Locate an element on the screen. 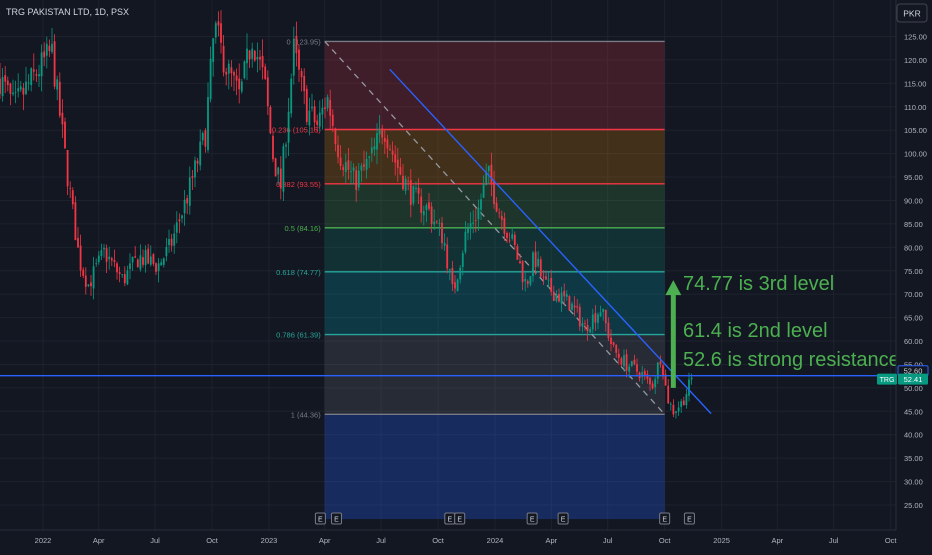 The height and width of the screenshot is (555, 932). ticker-text: TRG is located at coordinates (887, 380).